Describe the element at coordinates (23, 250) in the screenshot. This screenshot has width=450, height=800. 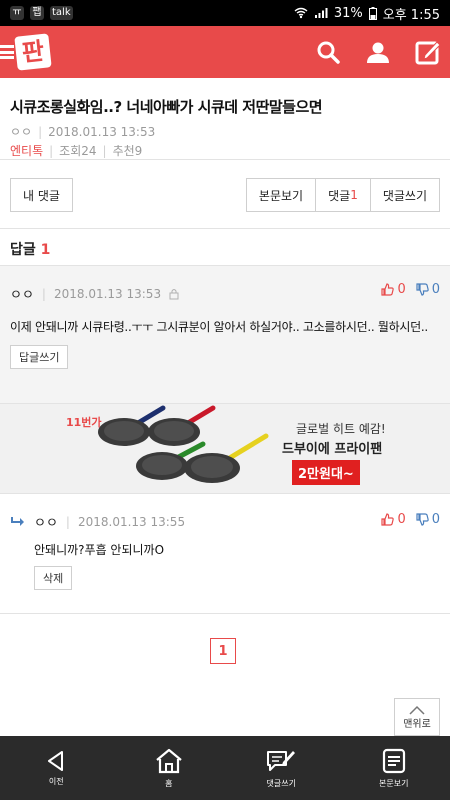
I see `replies-label: 답글` at that location.